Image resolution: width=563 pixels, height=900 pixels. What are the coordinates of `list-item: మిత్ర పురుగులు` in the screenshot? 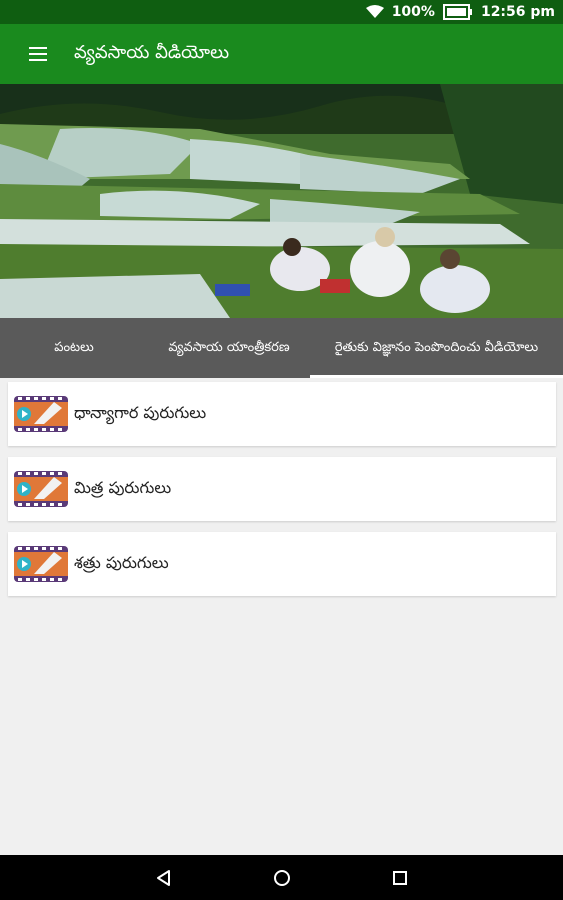 It's located at (282, 489).